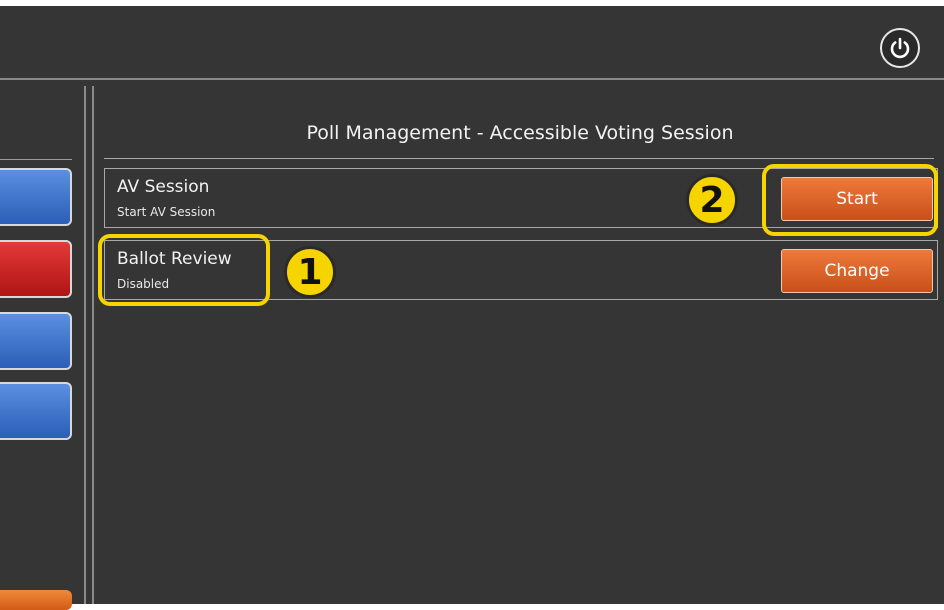  What do you see at coordinates (36, 159) in the screenshot?
I see `left-panel-divider` at bounding box center [36, 159].